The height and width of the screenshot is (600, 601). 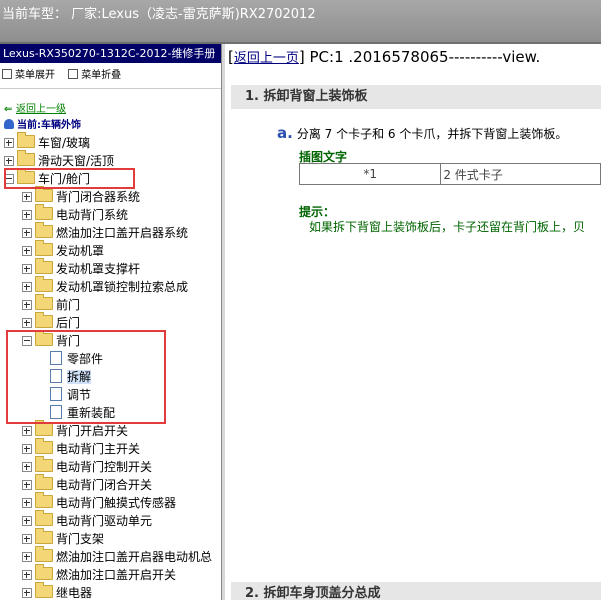 I want to click on tree-item: 燃油加注口盖开启开关, so click(x=99, y=574).